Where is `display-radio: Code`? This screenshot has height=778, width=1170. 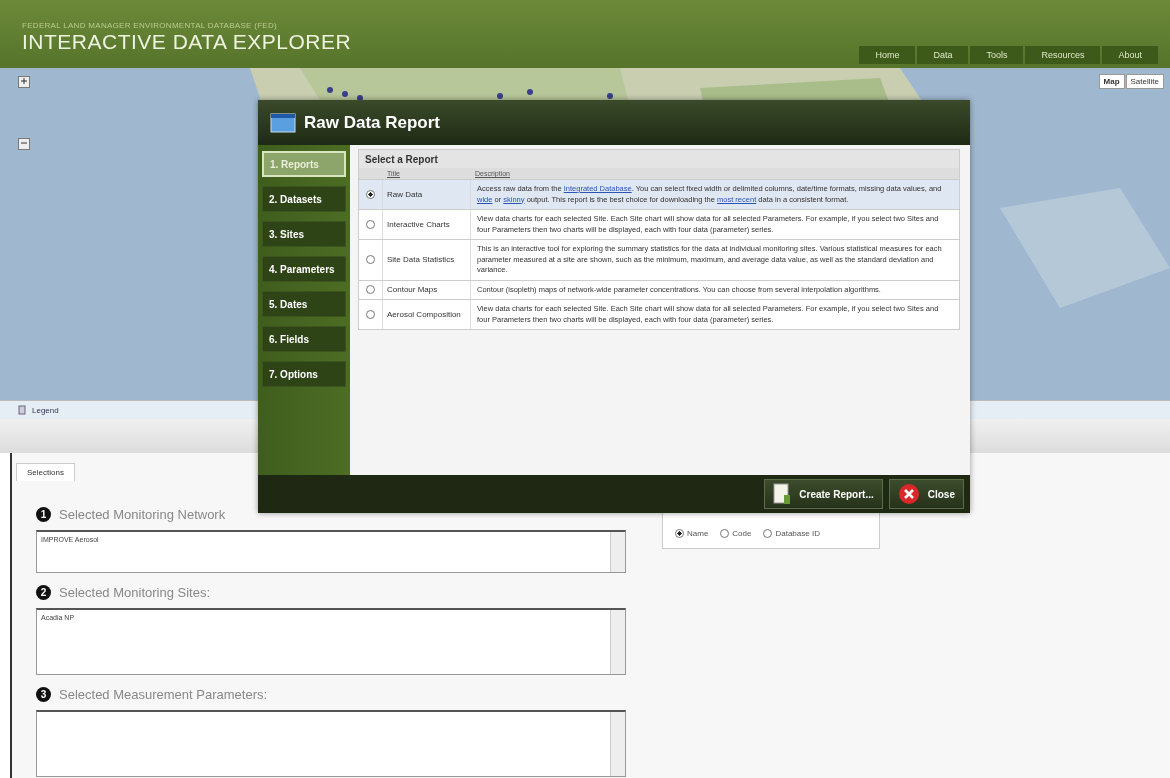
display-radio: Code is located at coordinates (736, 533).